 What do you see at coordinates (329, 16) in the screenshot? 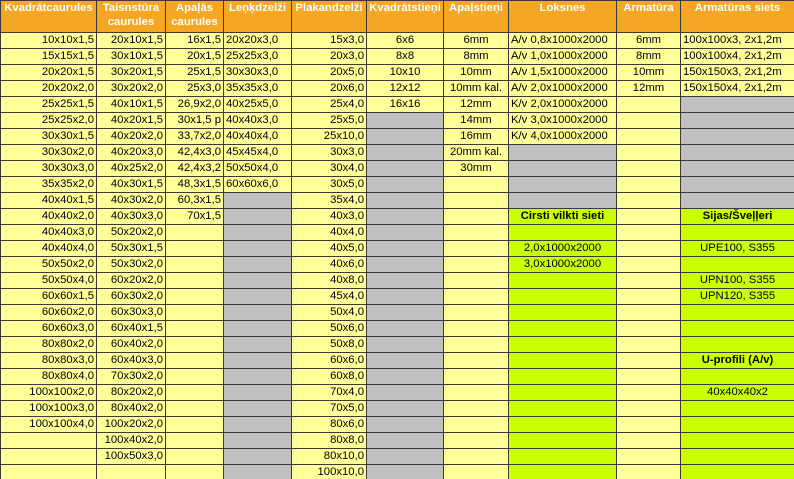
I see `header-plakandzelzi: Plakandzelži` at bounding box center [329, 16].